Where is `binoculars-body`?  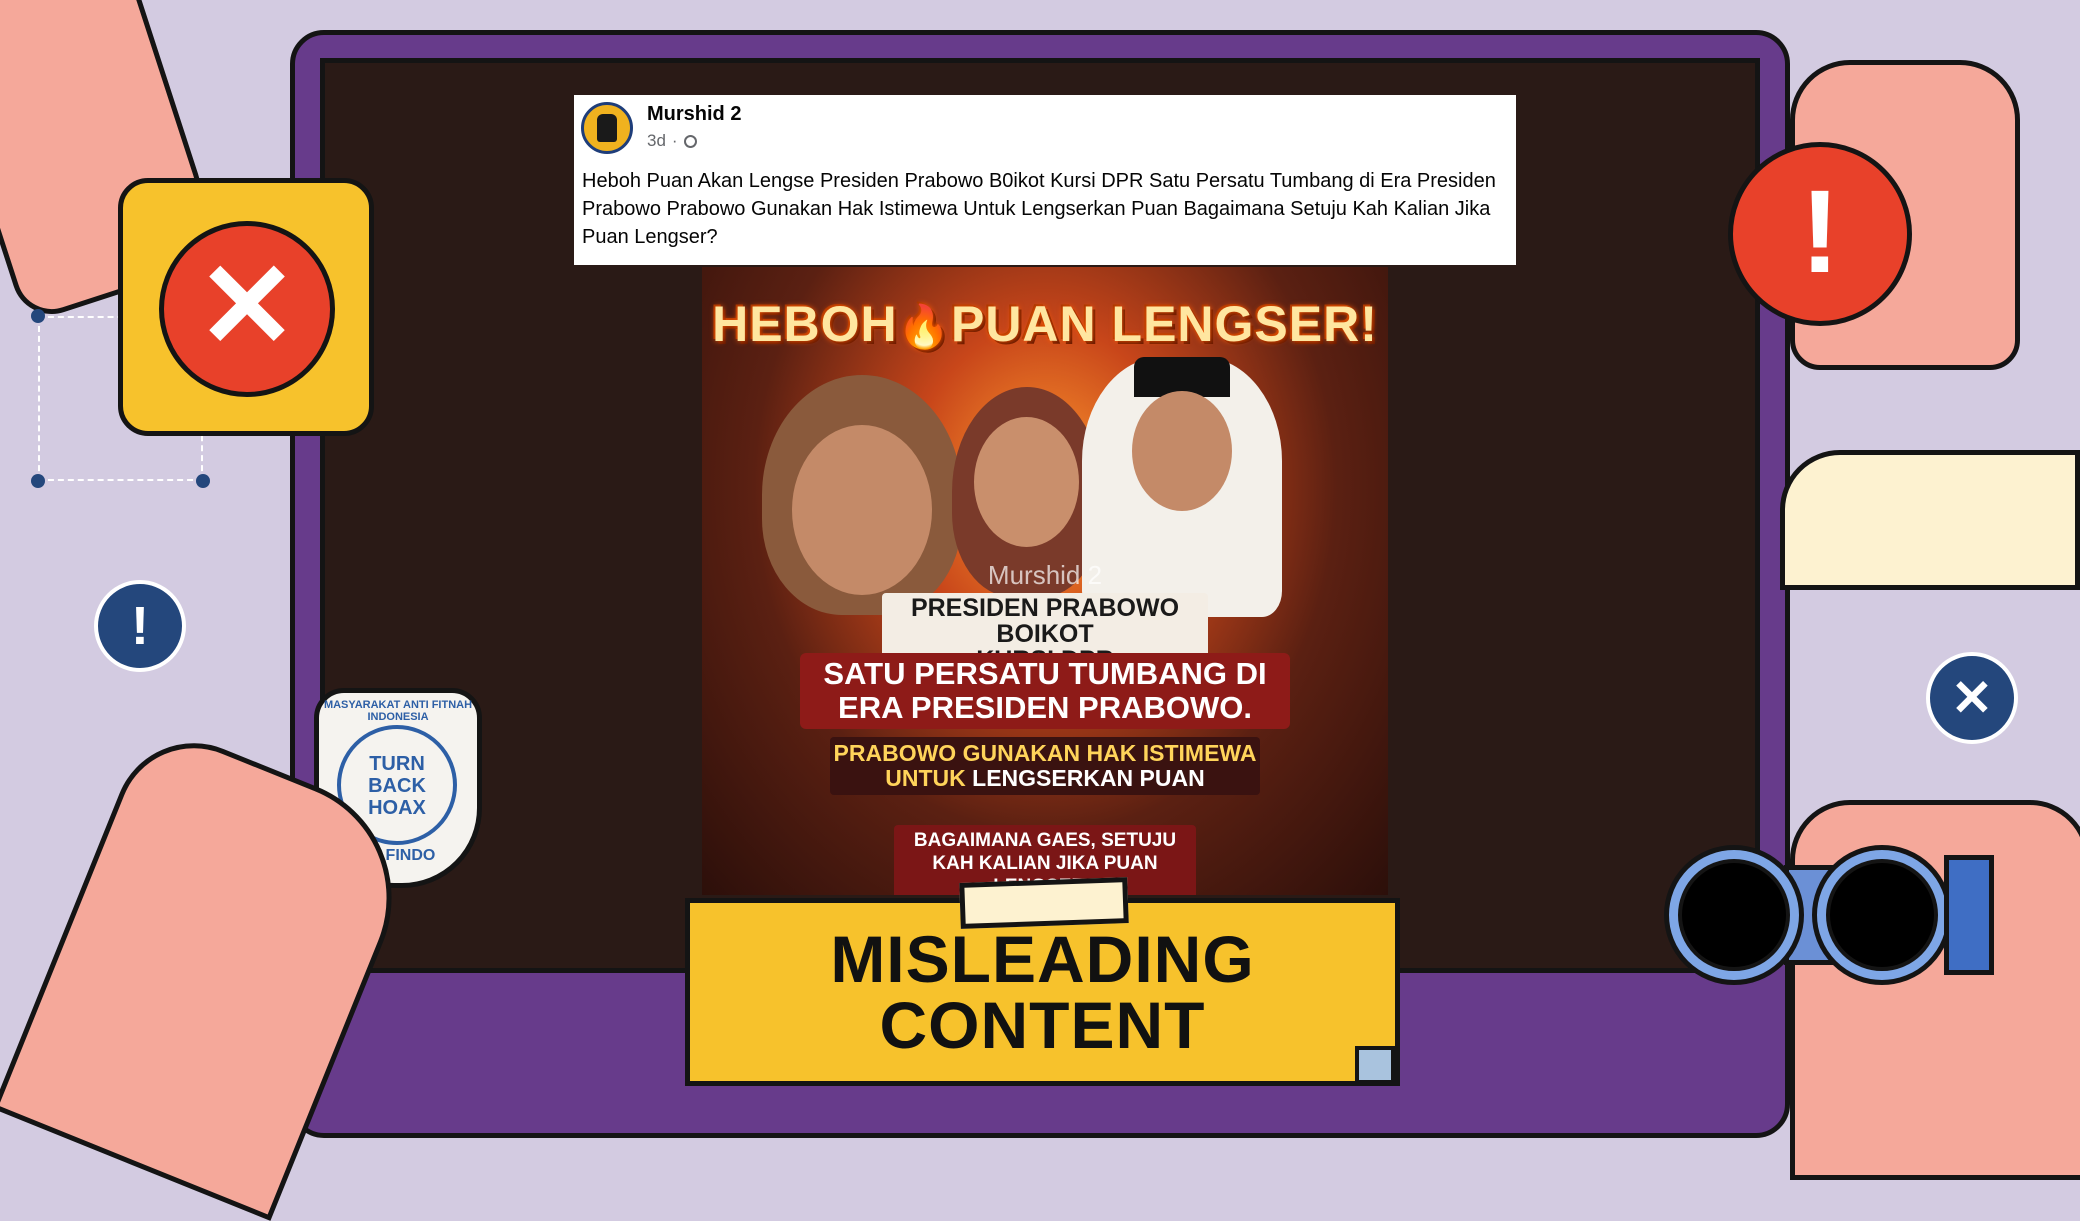
binoculars-body is located at coordinates (1969, 915).